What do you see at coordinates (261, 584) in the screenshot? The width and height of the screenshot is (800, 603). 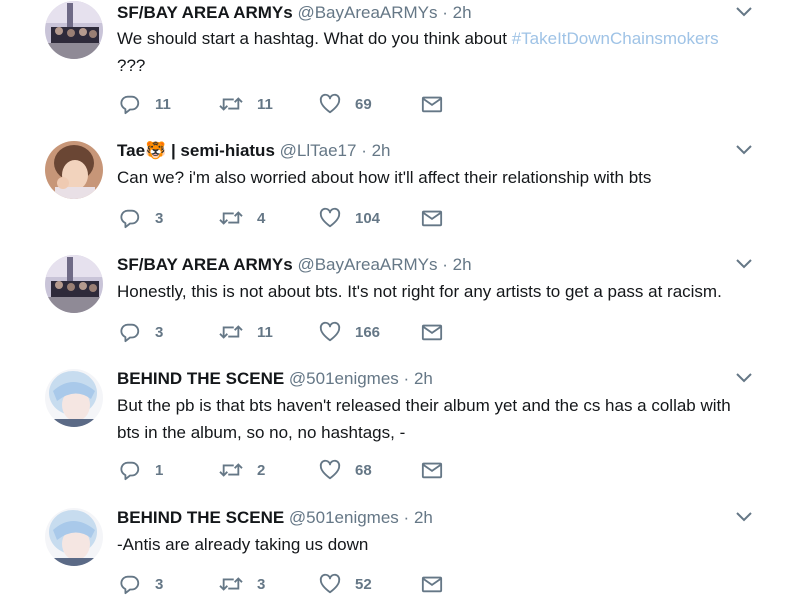 I see `retweet-count: 3` at bounding box center [261, 584].